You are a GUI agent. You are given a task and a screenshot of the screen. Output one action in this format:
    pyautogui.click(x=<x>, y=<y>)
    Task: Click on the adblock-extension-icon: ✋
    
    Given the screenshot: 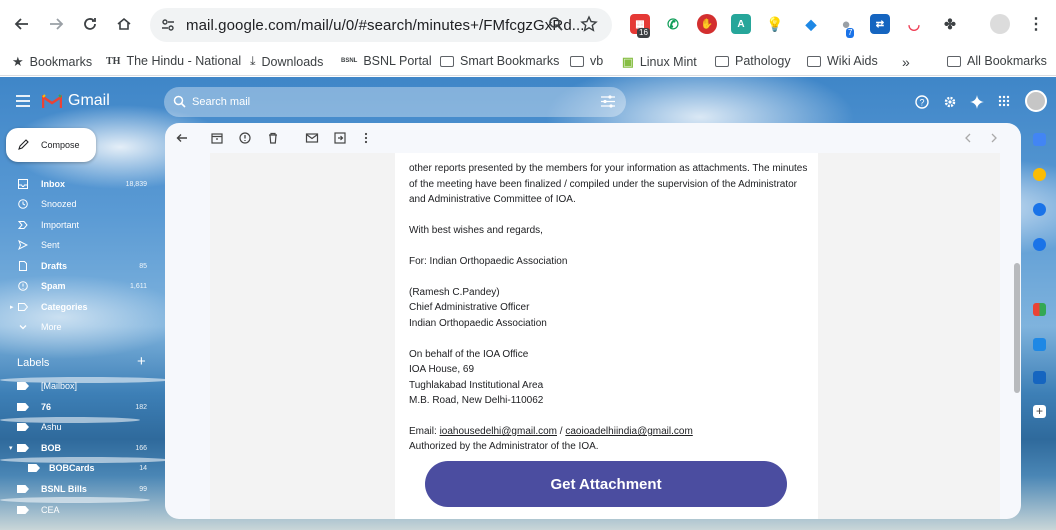 What is the action you would take?
    pyautogui.click(x=707, y=24)
    